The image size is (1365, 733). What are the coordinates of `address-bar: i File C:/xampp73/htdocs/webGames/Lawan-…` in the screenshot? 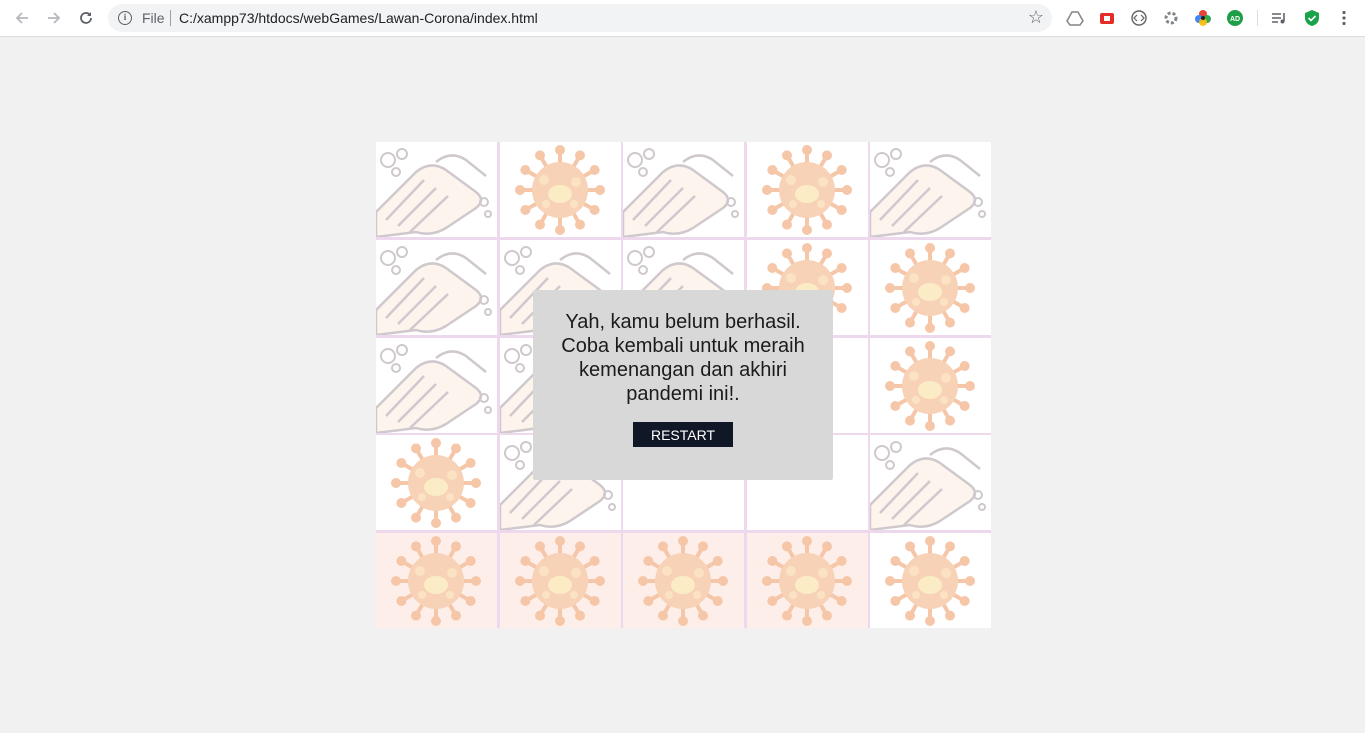 It's located at (580, 18).